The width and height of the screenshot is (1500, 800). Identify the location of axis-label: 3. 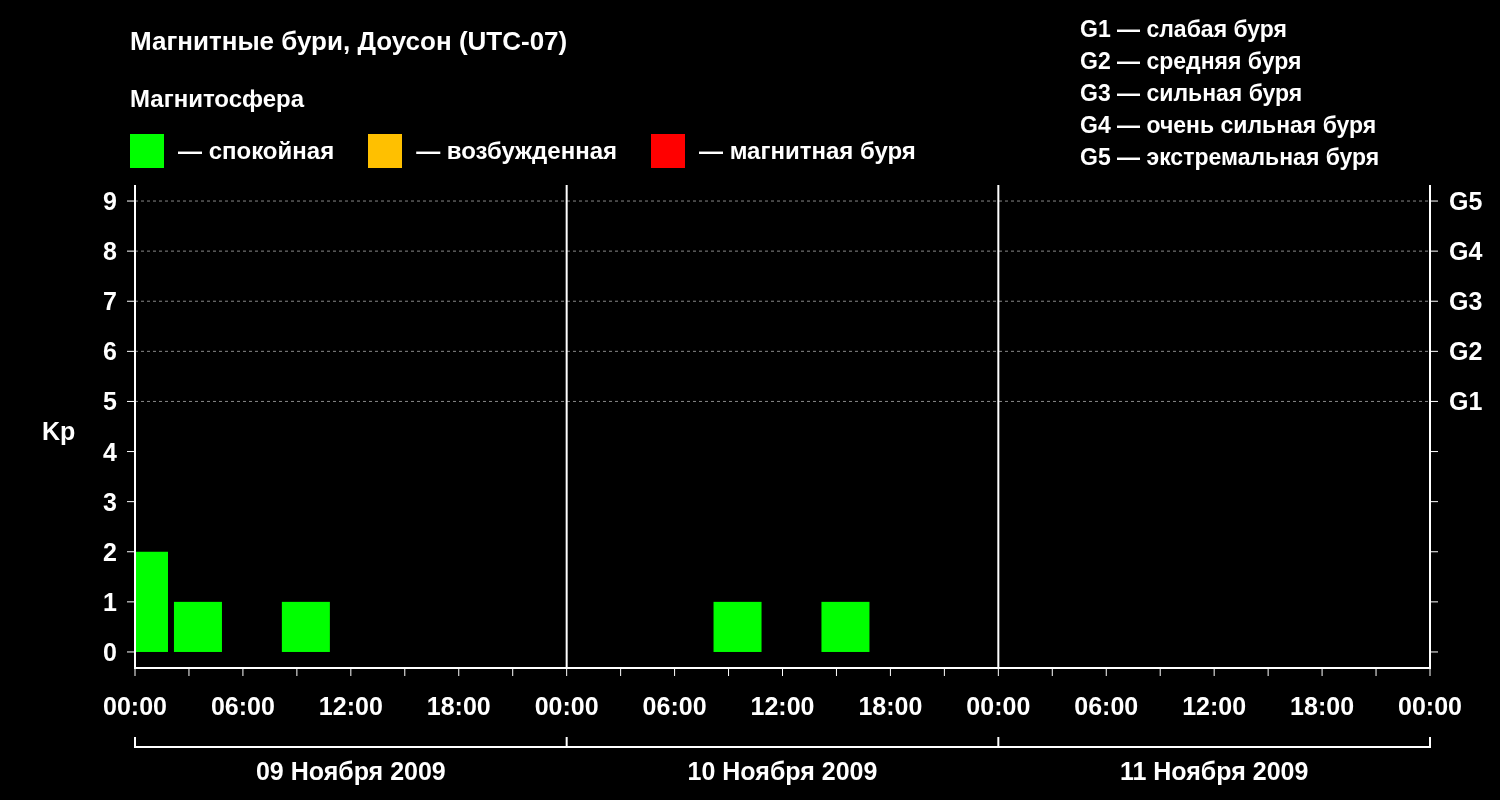
(110, 501).